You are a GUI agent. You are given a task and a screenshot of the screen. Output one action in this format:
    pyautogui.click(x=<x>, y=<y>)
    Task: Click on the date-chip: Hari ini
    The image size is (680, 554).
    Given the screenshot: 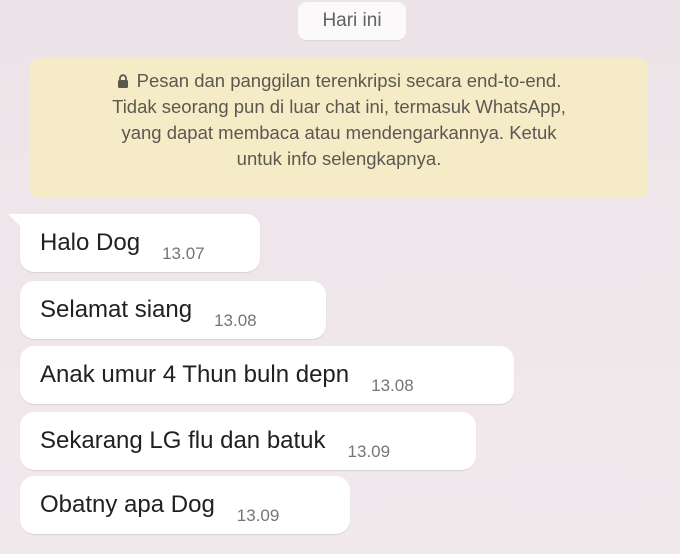 What is the action you would take?
    pyautogui.click(x=352, y=21)
    